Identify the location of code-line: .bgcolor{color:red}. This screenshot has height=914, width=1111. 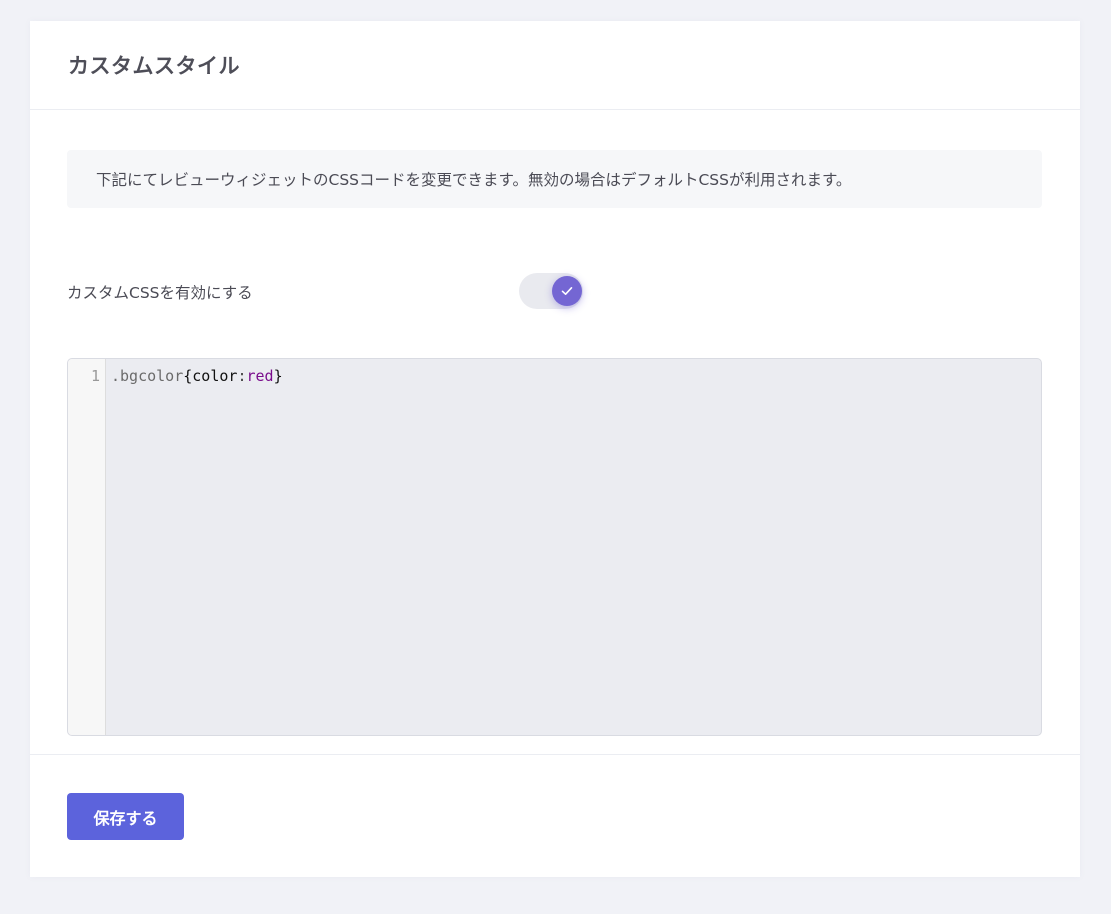
(197, 376).